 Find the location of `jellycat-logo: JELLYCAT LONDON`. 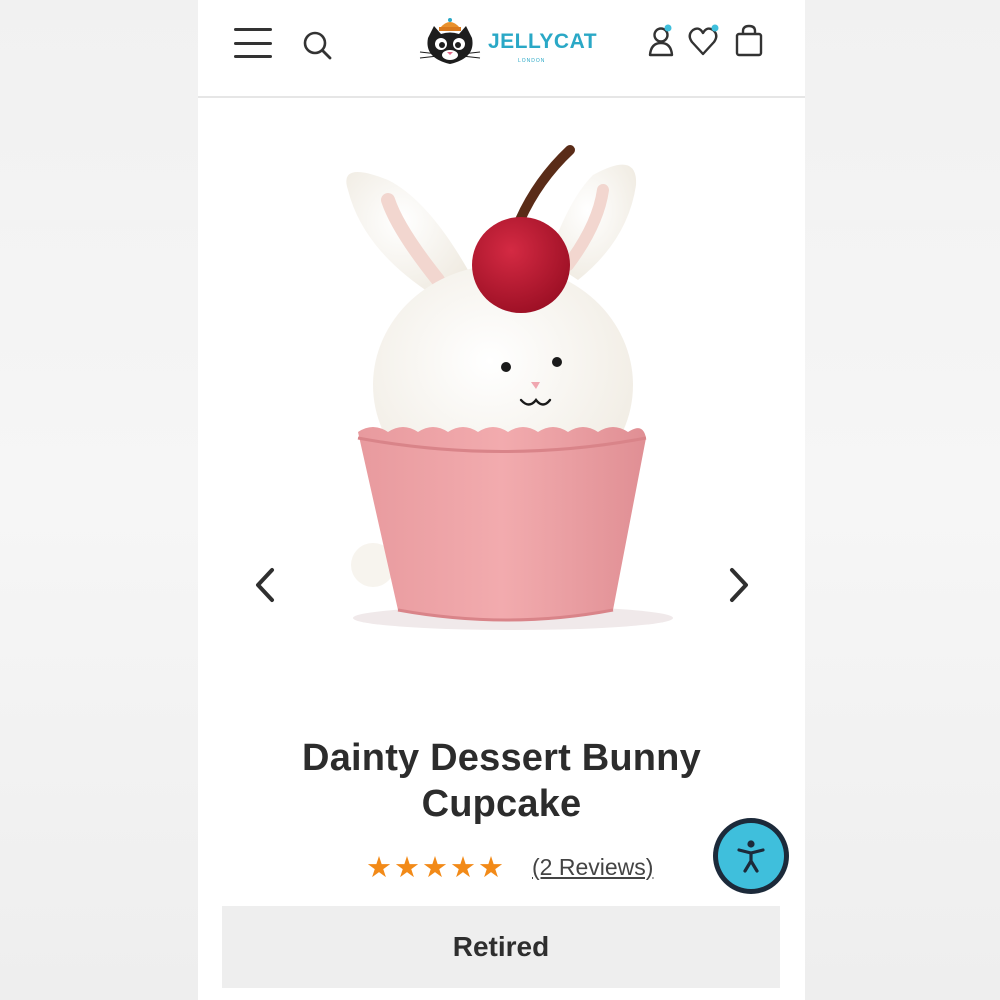

jellycat-logo: JELLYCAT LONDON is located at coordinates (506, 44).